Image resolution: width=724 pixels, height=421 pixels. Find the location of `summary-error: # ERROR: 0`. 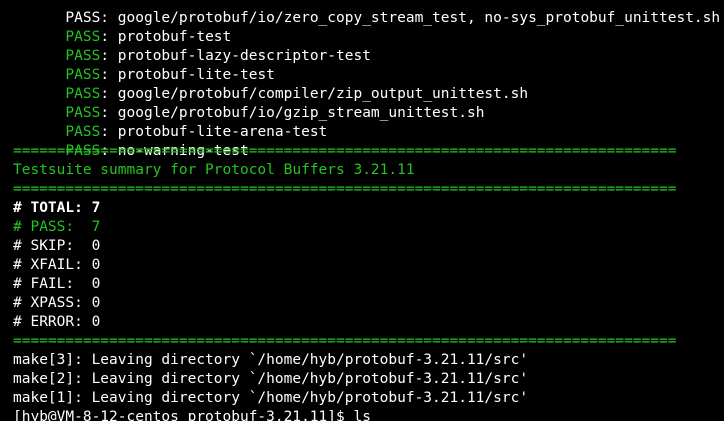

summary-error: # ERROR: 0 is located at coordinates (57, 322).